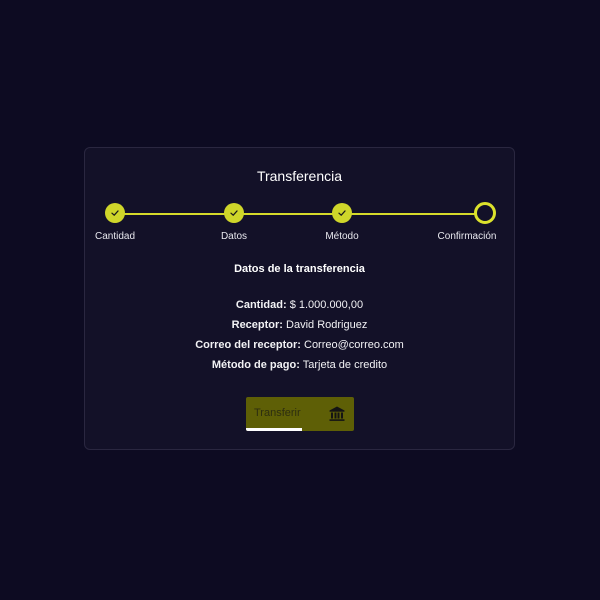  I want to click on transfer-button: Transferir, so click(300, 414).